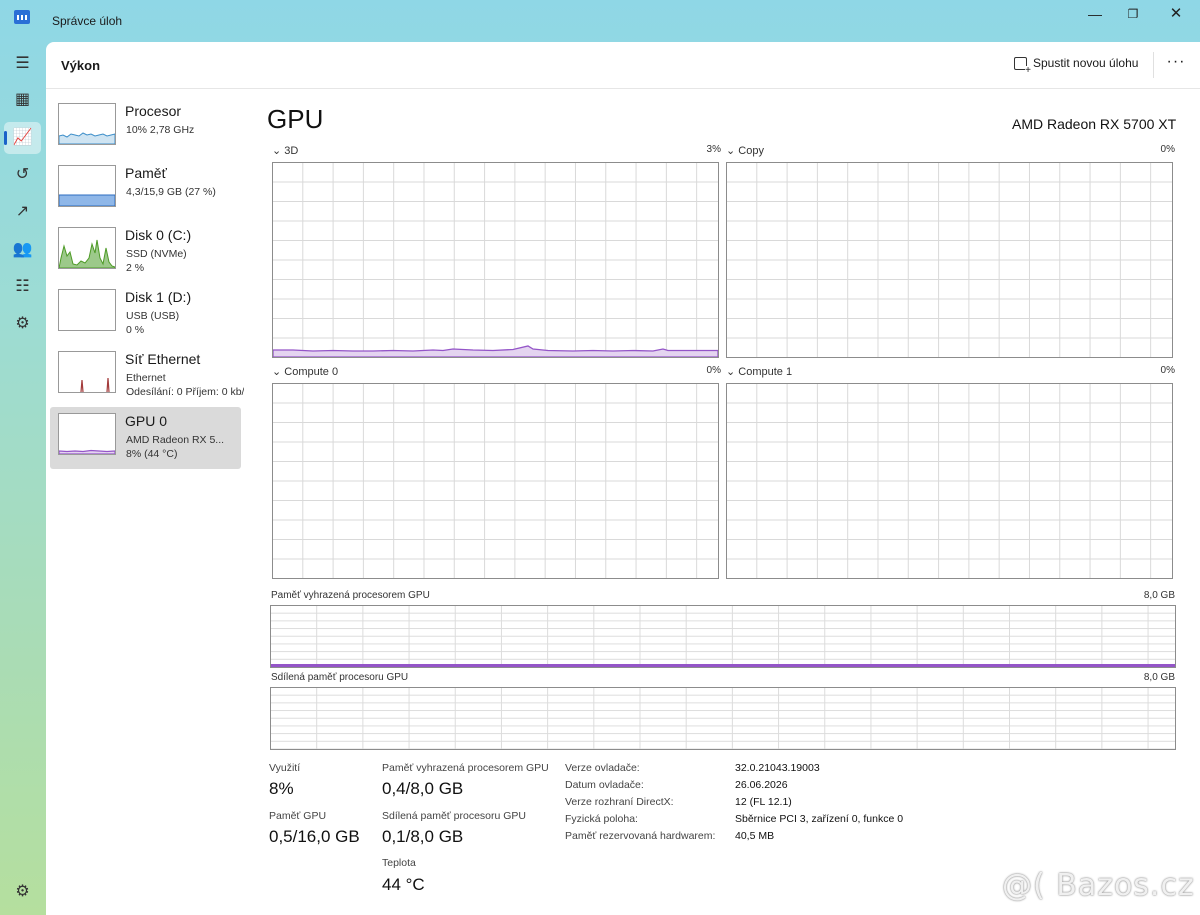 Image resolution: width=1200 pixels, height=915 pixels. What do you see at coordinates (1153, 65) in the screenshot?
I see `header-divider` at bounding box center [1153, 65].